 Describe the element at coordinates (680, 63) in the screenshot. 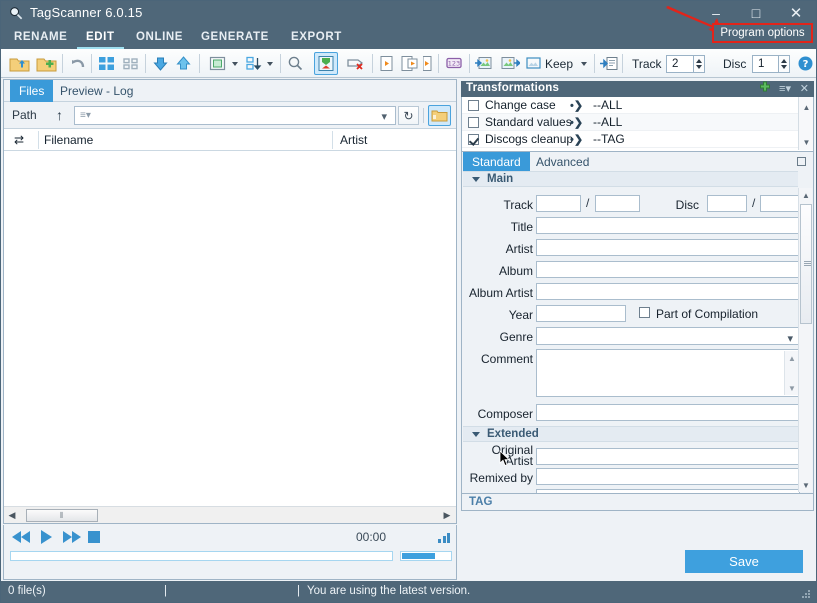

I see `track-input: 2` at that location.